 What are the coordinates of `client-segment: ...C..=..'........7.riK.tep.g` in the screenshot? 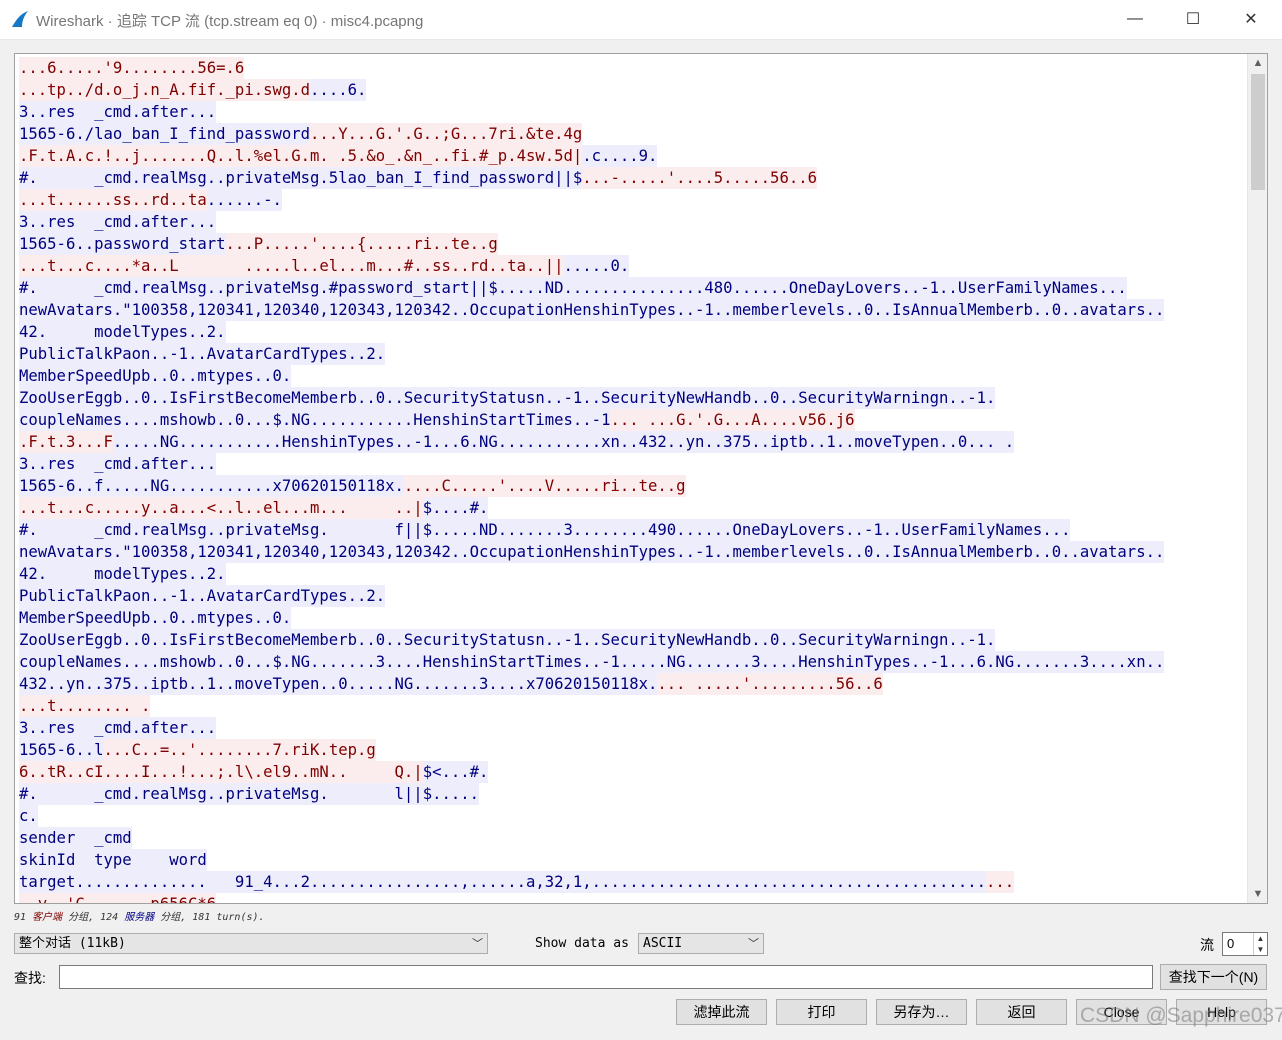 It's located at (239, 750).